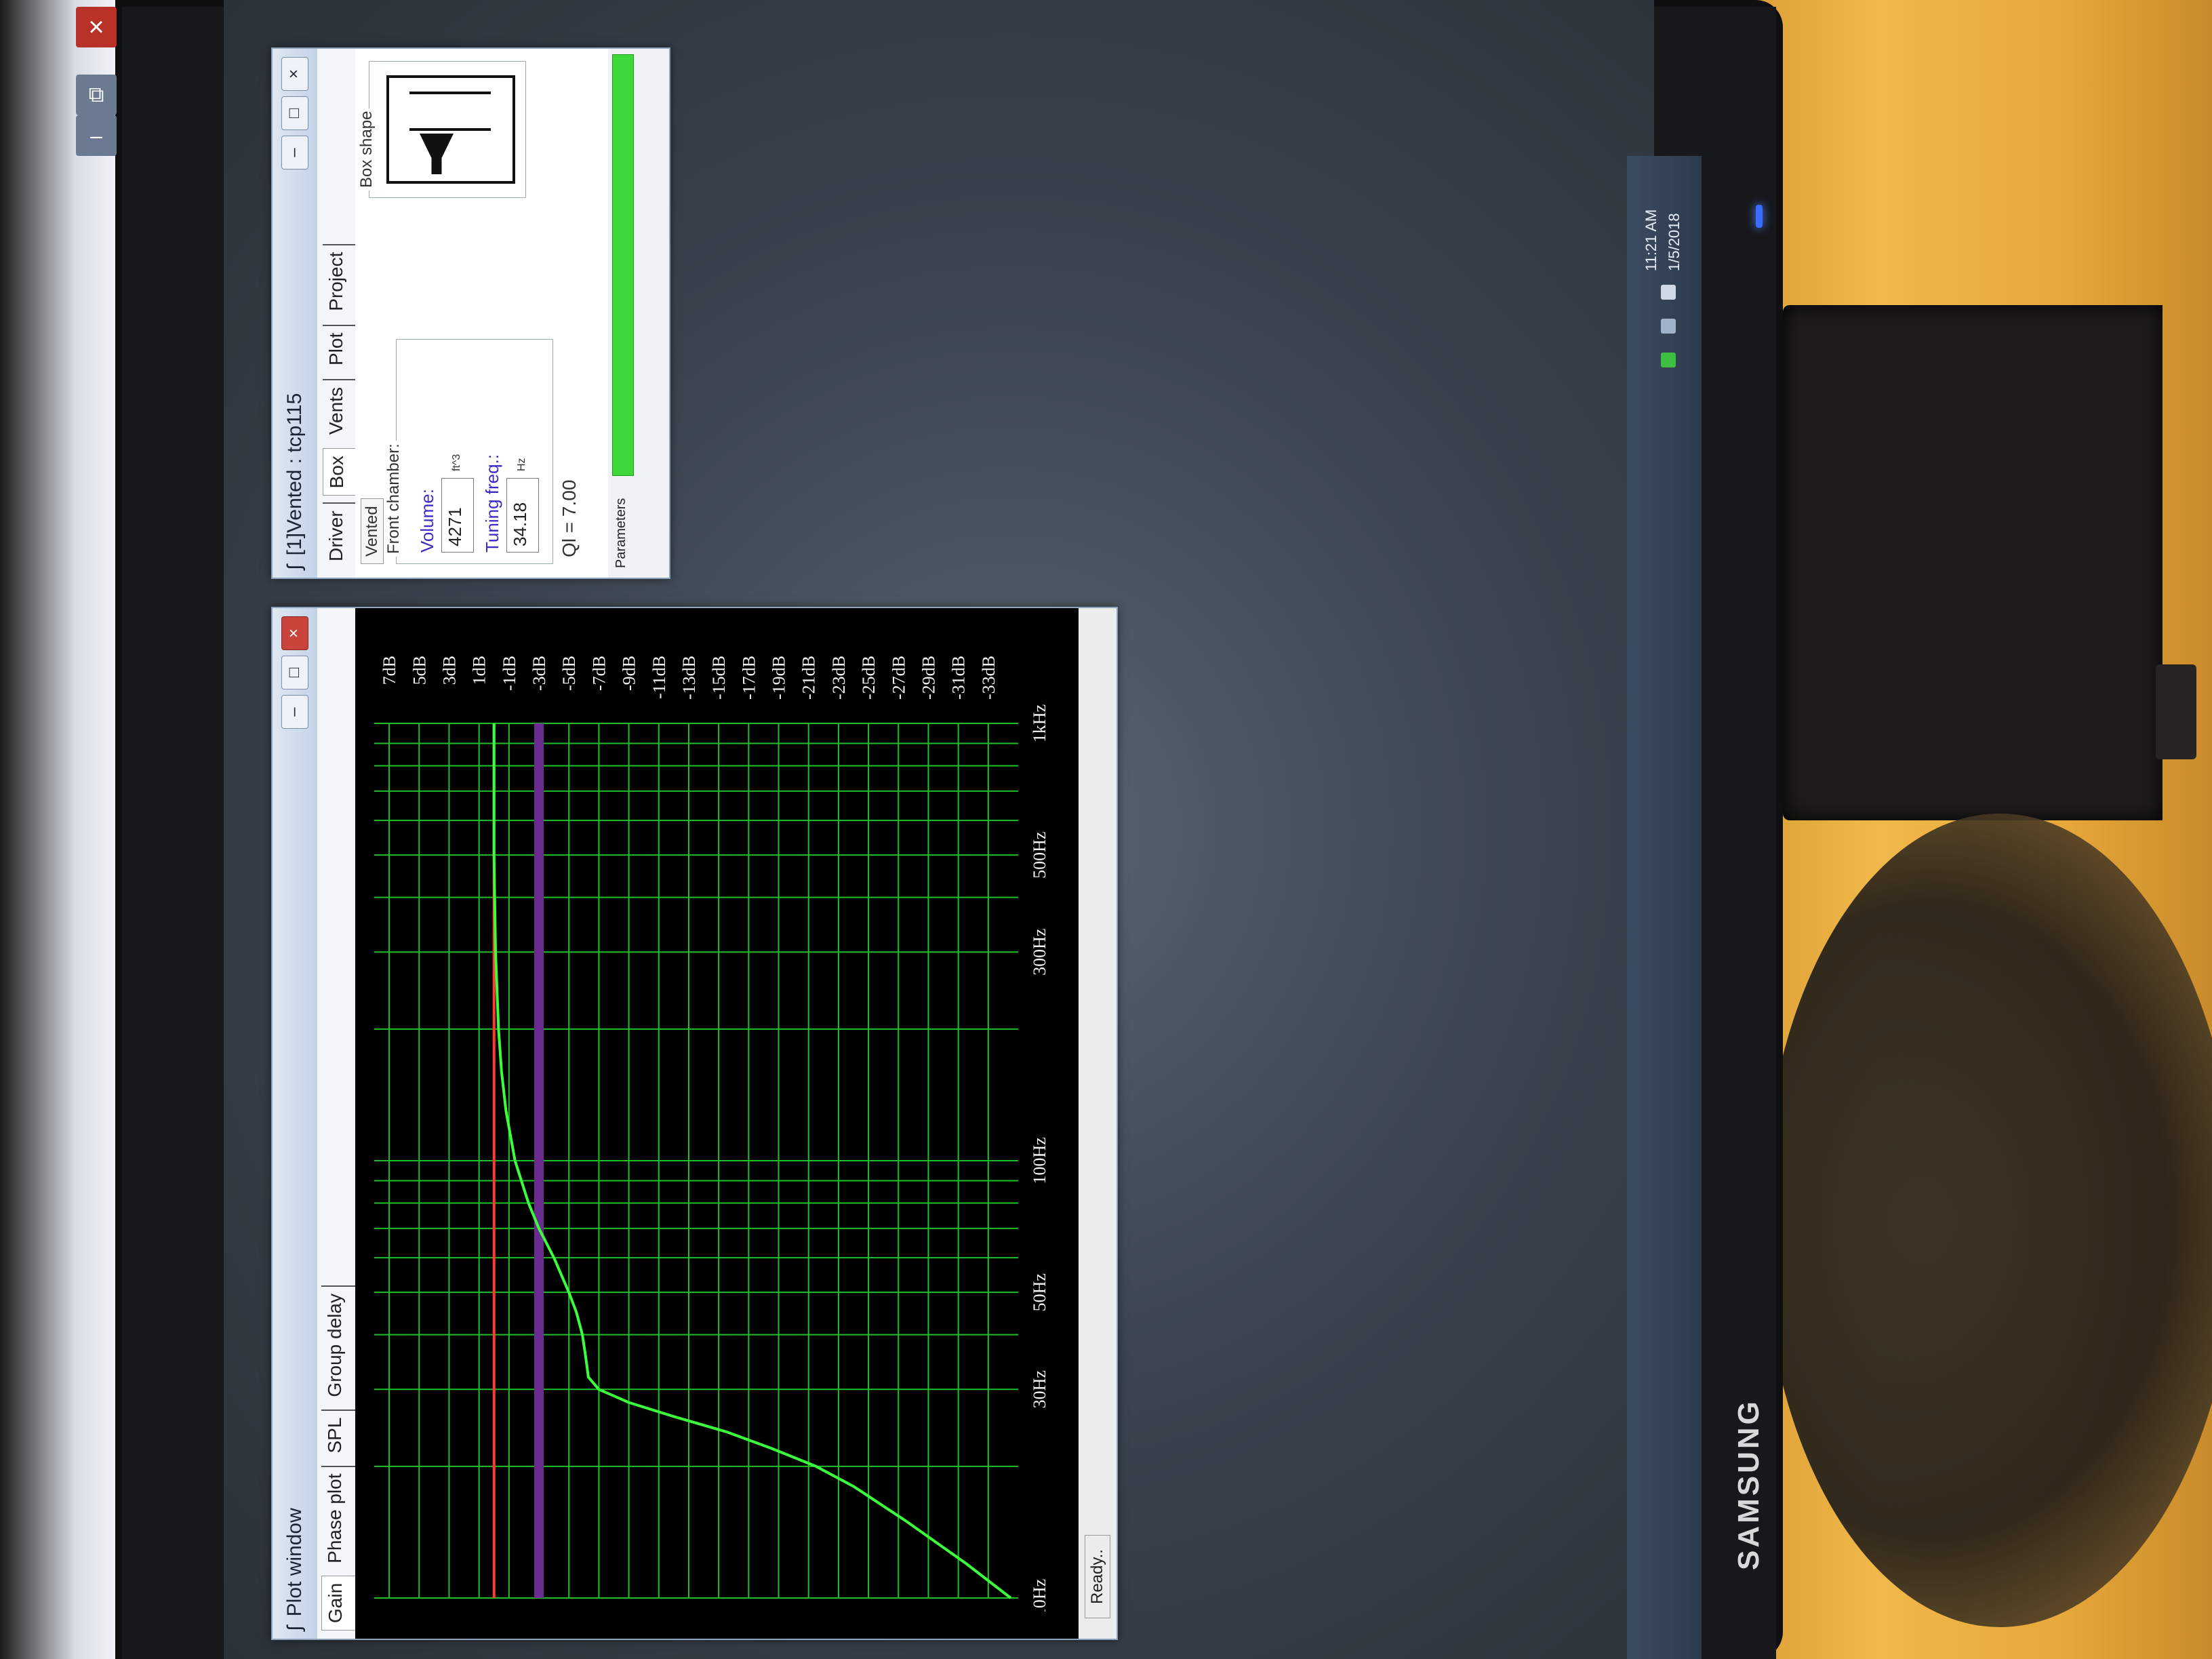  What do you see at coordinates (1039, 1160) in the screenshot?
I see `x-tick-label: 100Hz` at bounding box center [1039, 1160].